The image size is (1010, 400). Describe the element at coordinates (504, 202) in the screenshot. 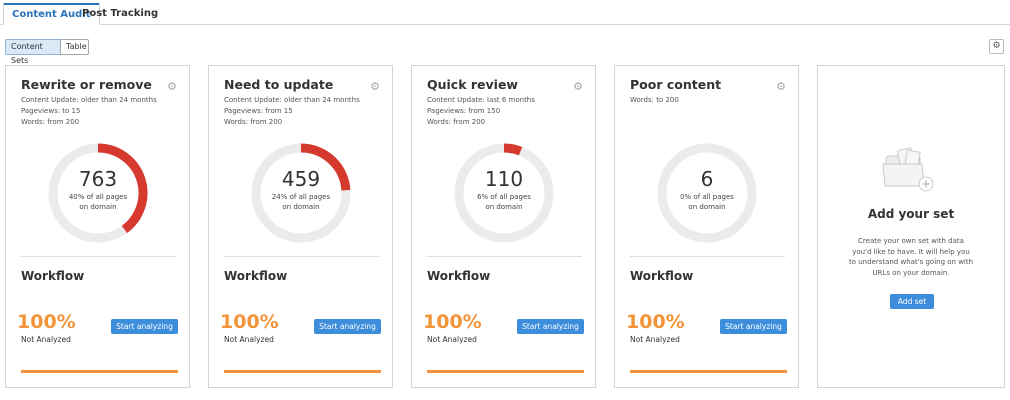

I see `share-label: 6% of all pages on domain` at that location.